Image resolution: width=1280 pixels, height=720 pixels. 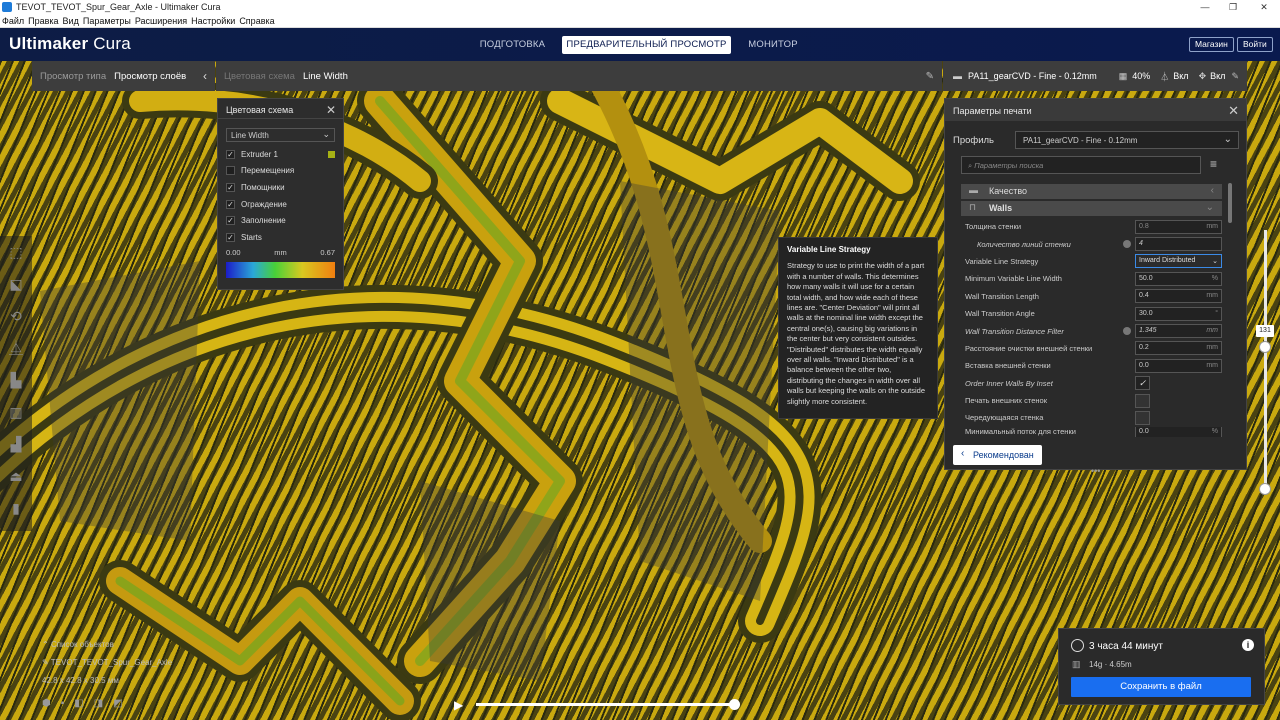 What do you see at coordinates (280, 171) in the screenshot?
I see `legend-item-travels: Перемещения` at bounding box center [280, 171].